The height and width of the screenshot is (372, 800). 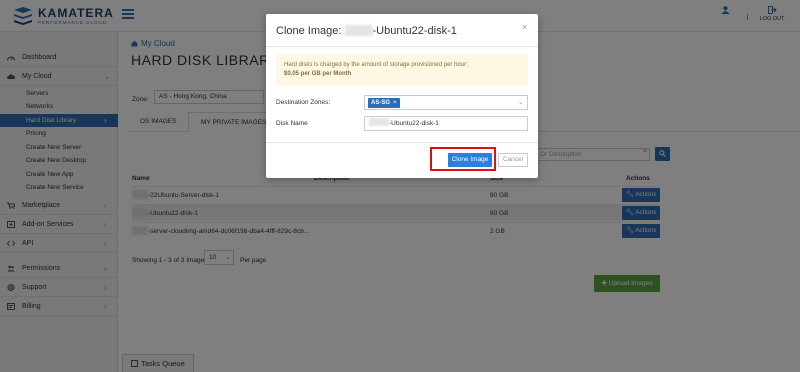 I want to click on destination-zones-field: AS-SG × ⌄, so click(x=446, y=102).